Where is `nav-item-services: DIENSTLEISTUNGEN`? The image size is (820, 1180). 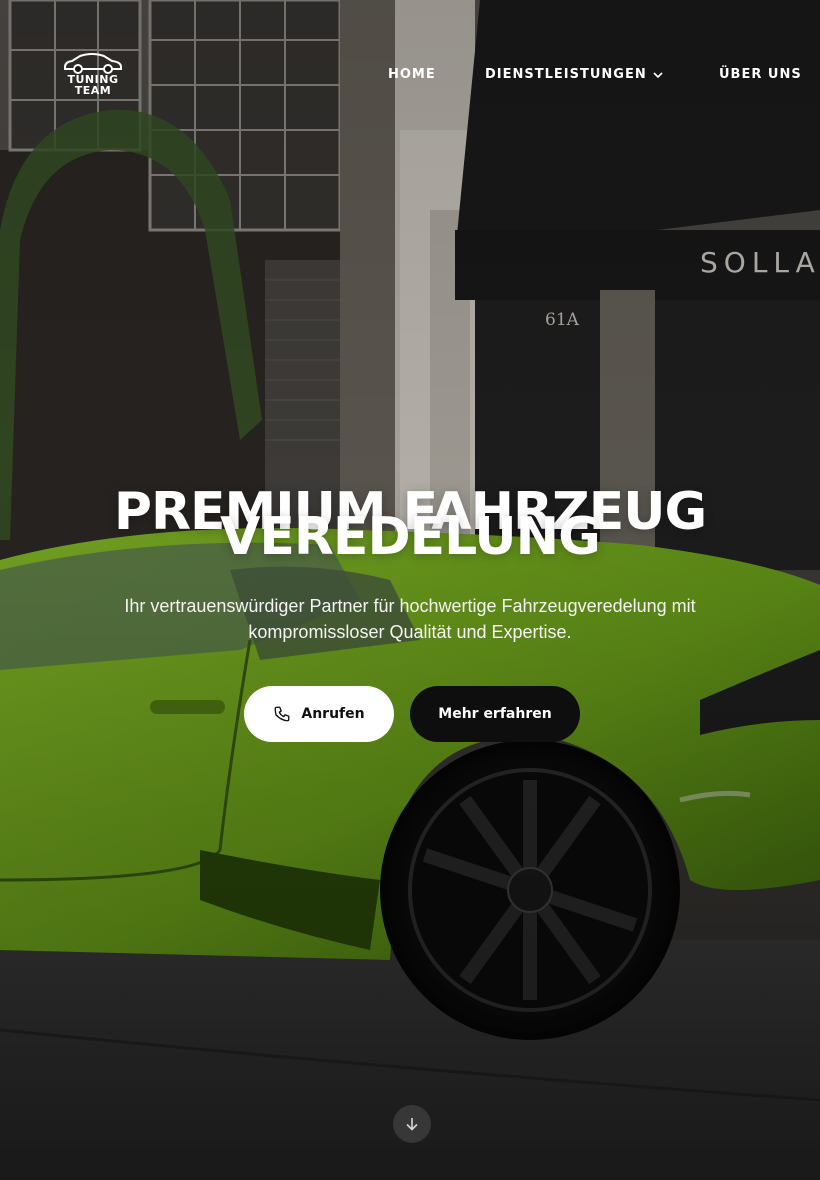
nav-item-services: DIENSTLEISTUNGEN is located at coordinates (574, 74).